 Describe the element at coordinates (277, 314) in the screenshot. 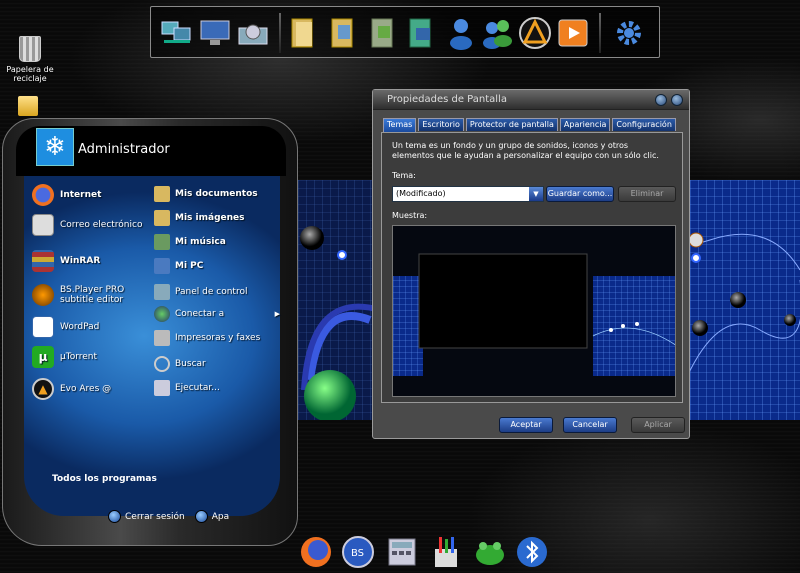

I see `submenu-arrow-icon: ▶` at that location.